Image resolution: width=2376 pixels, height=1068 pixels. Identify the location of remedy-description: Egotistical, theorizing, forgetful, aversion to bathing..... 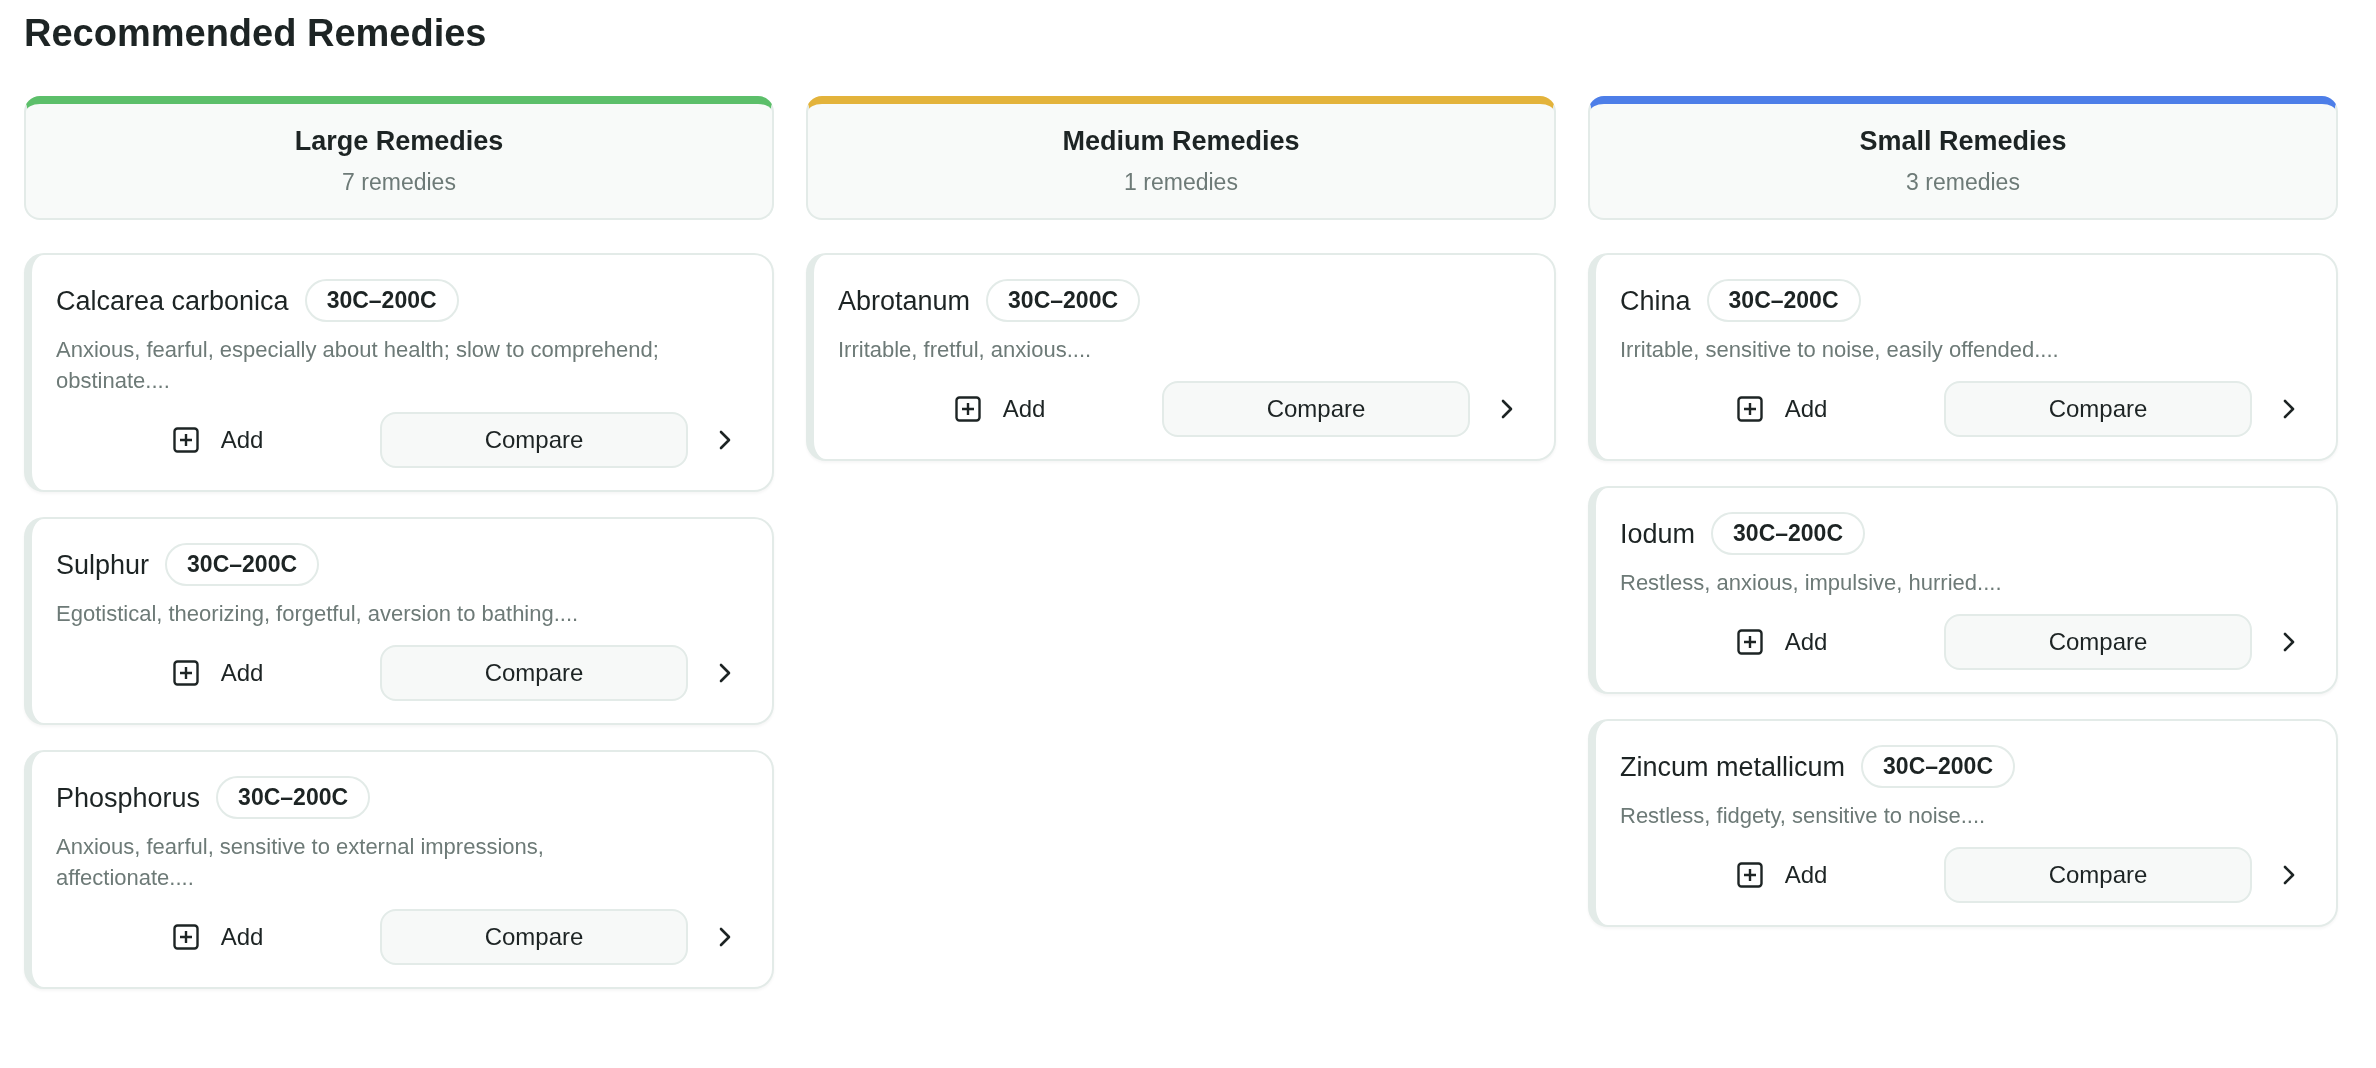
(318, 614).